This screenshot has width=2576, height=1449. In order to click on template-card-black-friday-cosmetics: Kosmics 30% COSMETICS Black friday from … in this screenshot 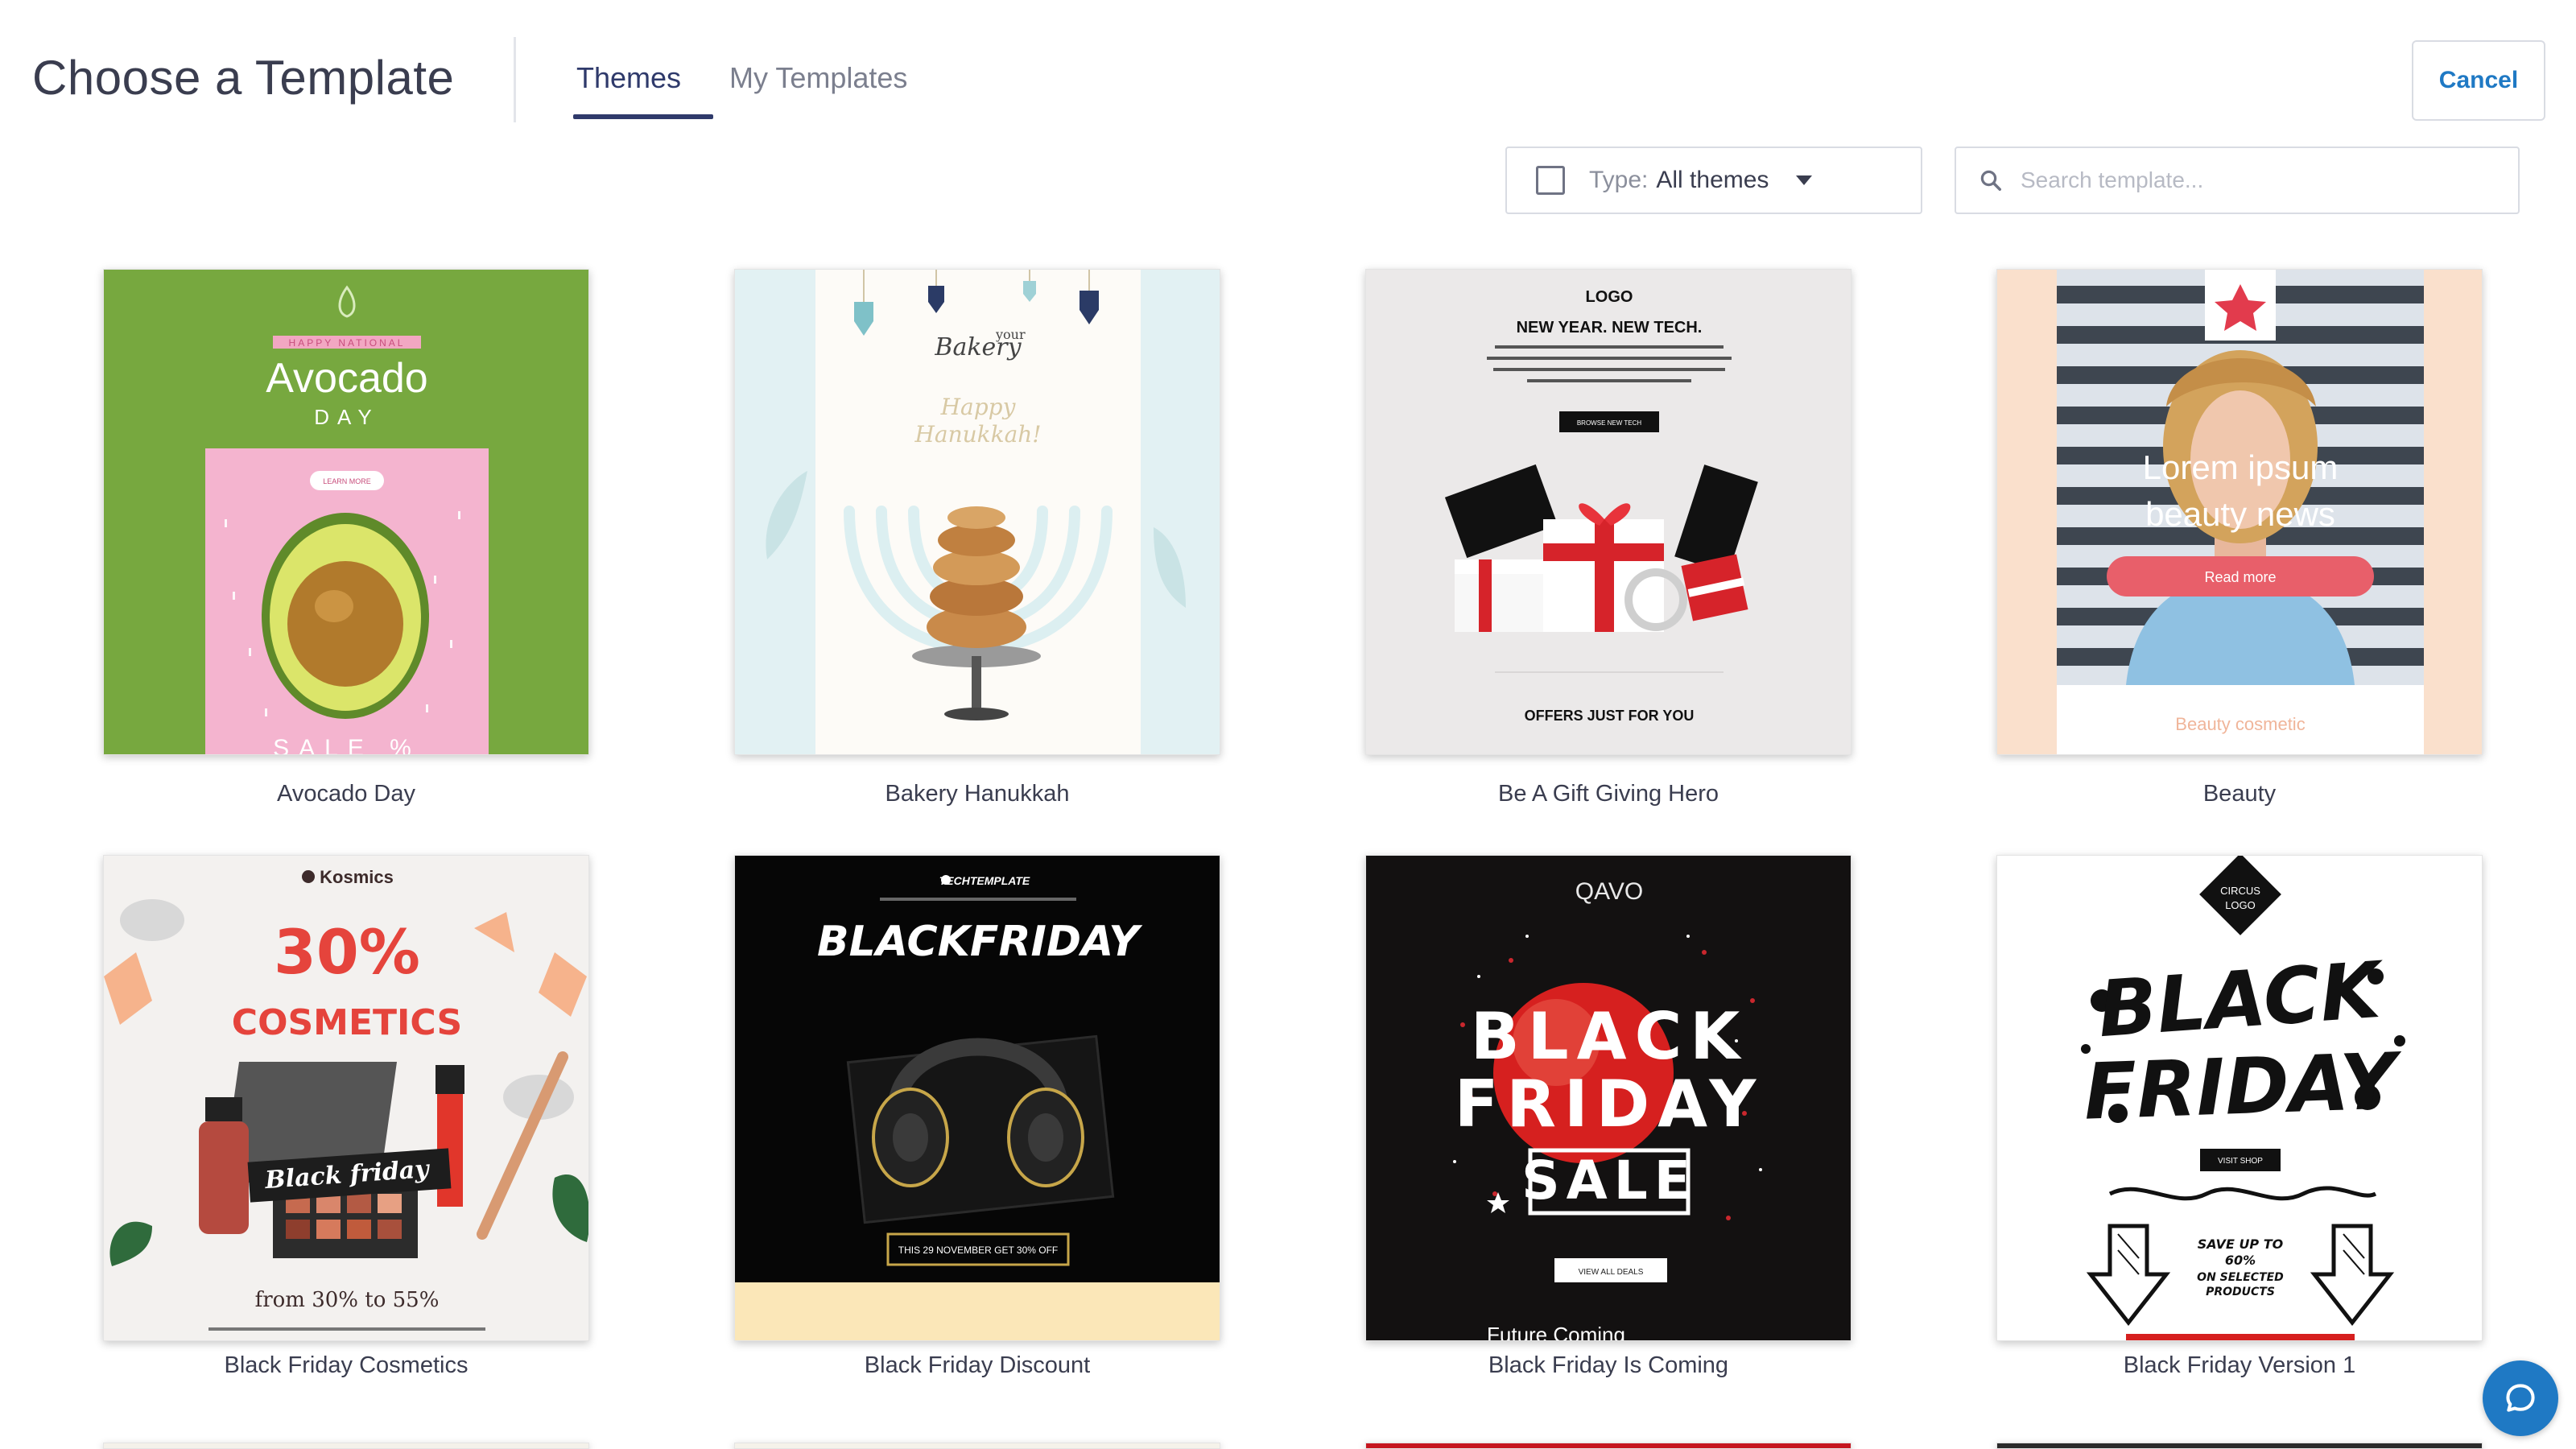, I will do `click(346, 1098)`.